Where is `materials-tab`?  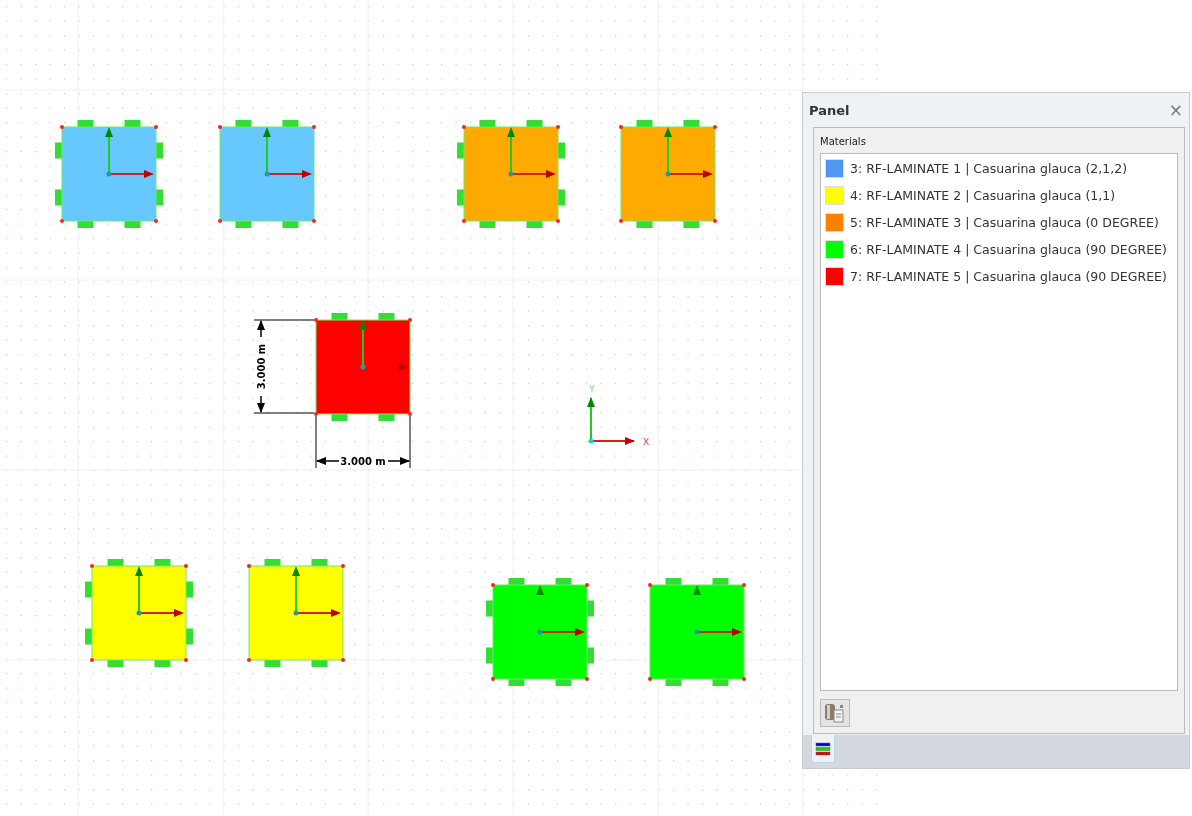
materials-tab is located at coordinates (823, 749).